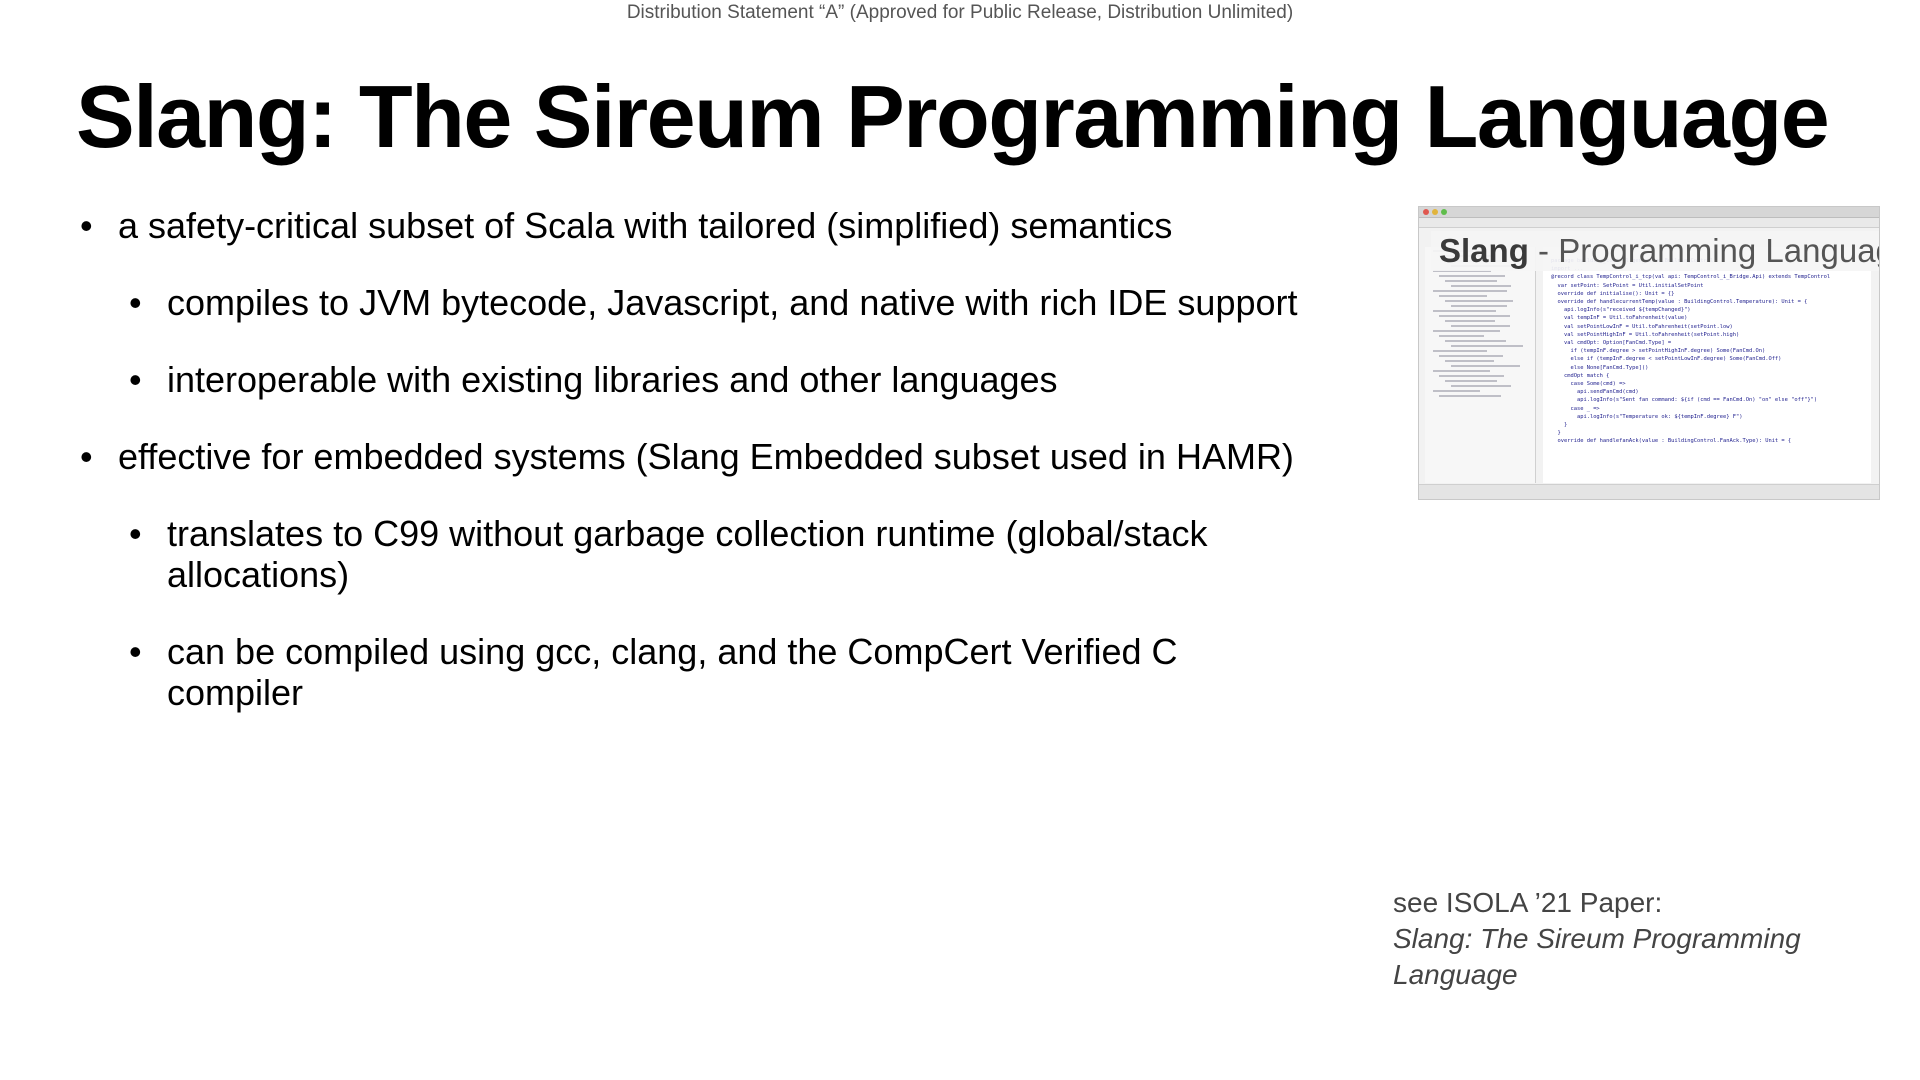 This screenshot has width=1920, height=1080. I want to click on code-line: case Some(cmd) =>, so click(1588, 384).